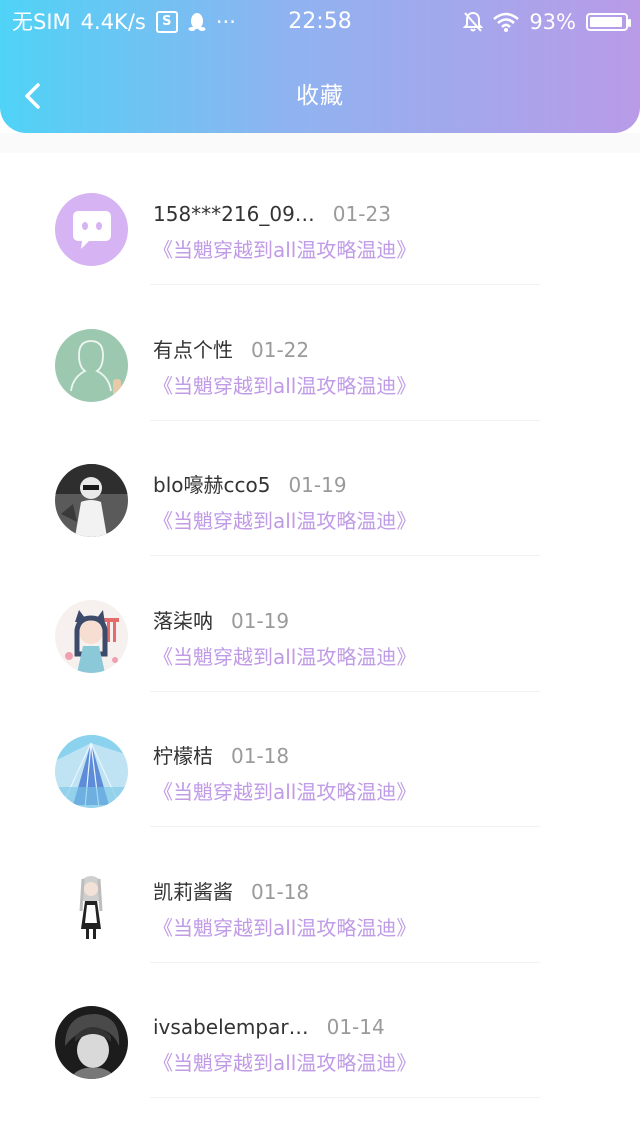 Image resolution: width=640 pixels, height=1138 pixels. I want to click on list-item: 158***216_09… 01-23 《当魈穿越到all温攻略温迪》, so click(320, 231).